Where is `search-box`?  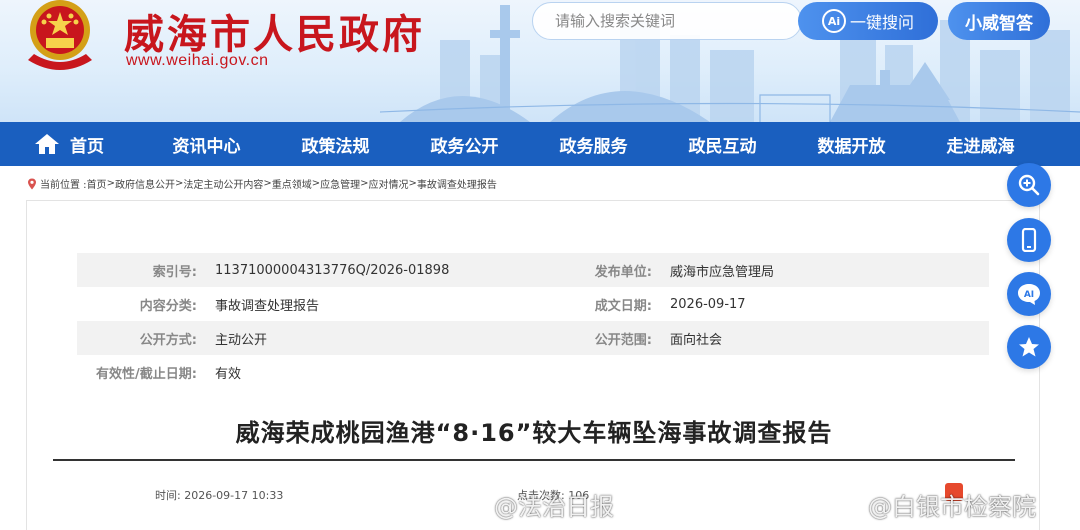 search-box is located at coordinates (667, 21).